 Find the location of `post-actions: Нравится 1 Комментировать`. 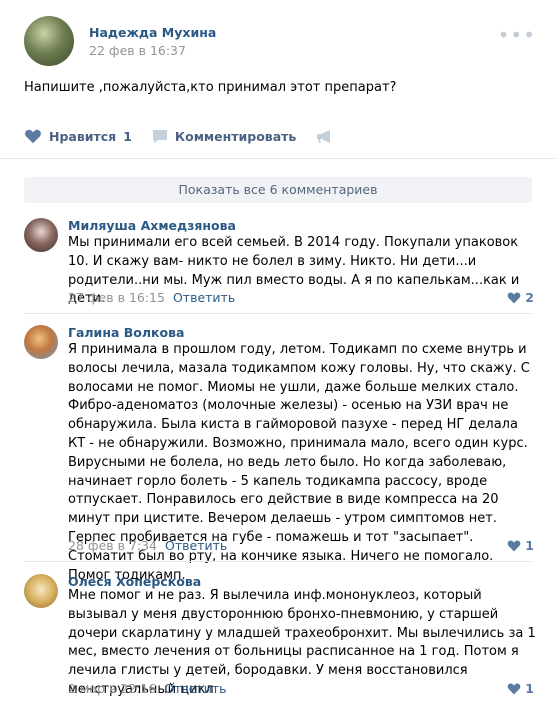

post-actions: Нравится 1 Комментировать is located at coordinates (192, 136).